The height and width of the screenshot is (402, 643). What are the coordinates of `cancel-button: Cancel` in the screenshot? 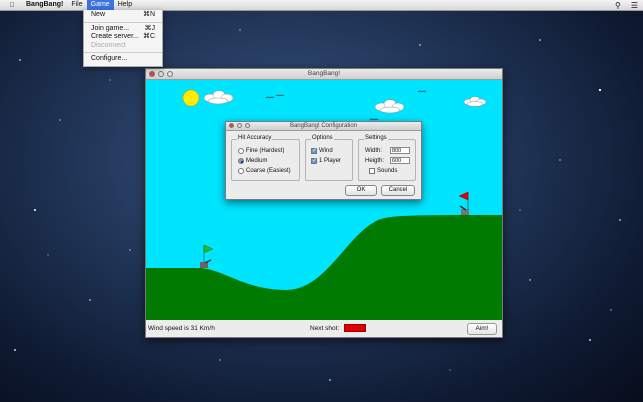 It's located at (398, 190).